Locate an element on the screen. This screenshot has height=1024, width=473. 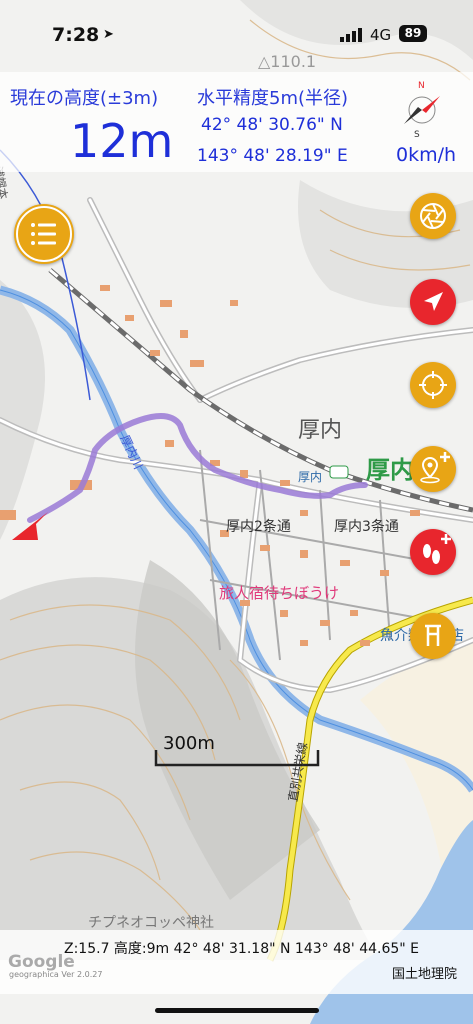
flag-button is located at coordinates (433, 636).